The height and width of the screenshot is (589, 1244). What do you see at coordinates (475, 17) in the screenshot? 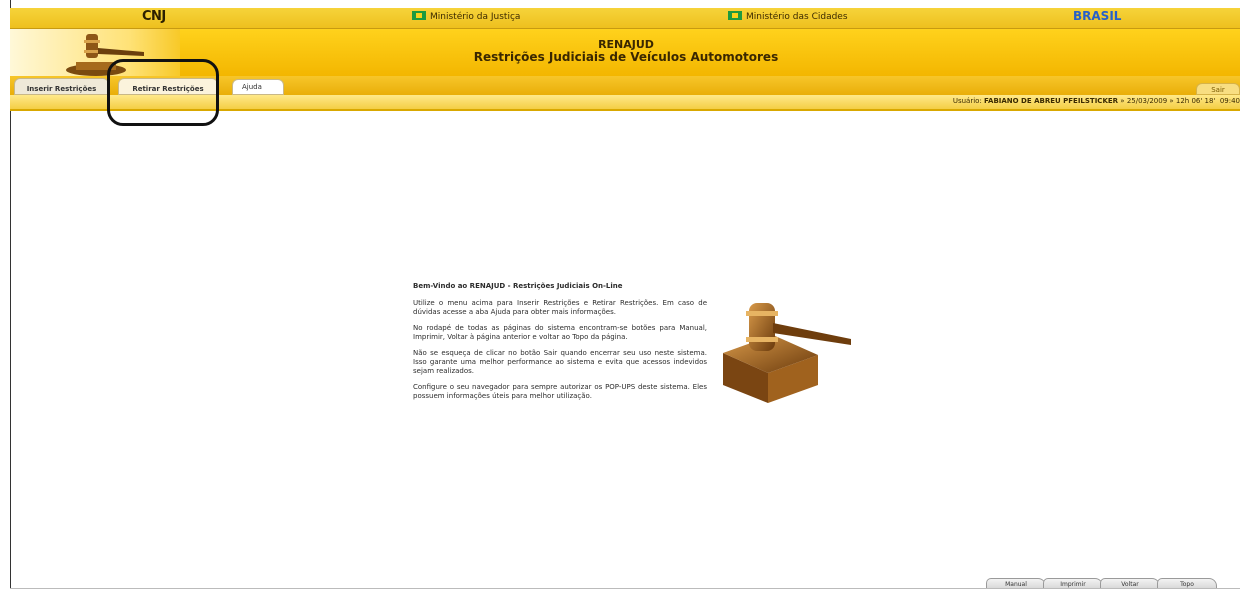
I see `ministerio-justica-label: Ministério da Justiça` at bounding box center [475, 17].